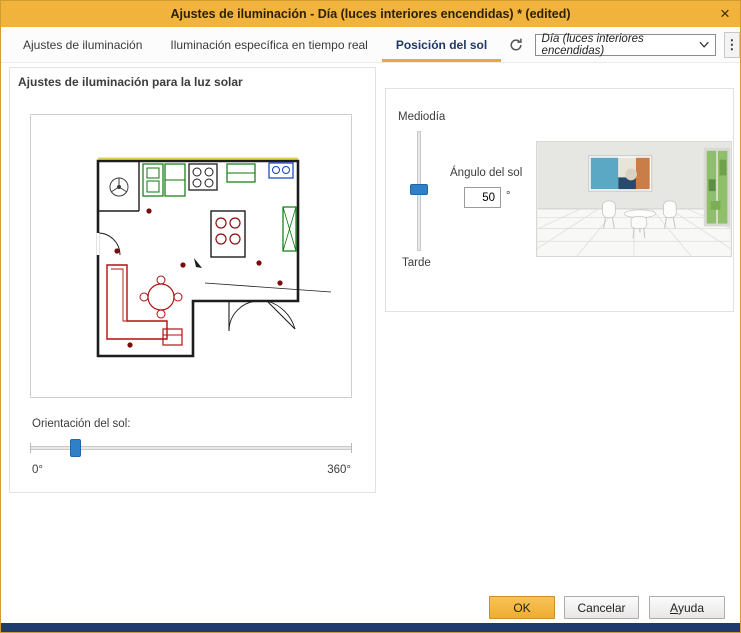  Describe the element at coordinates (592, 44) in the screenshot. I see `lighting-preset-value: Día (luces interiores encendidas)` at that location.